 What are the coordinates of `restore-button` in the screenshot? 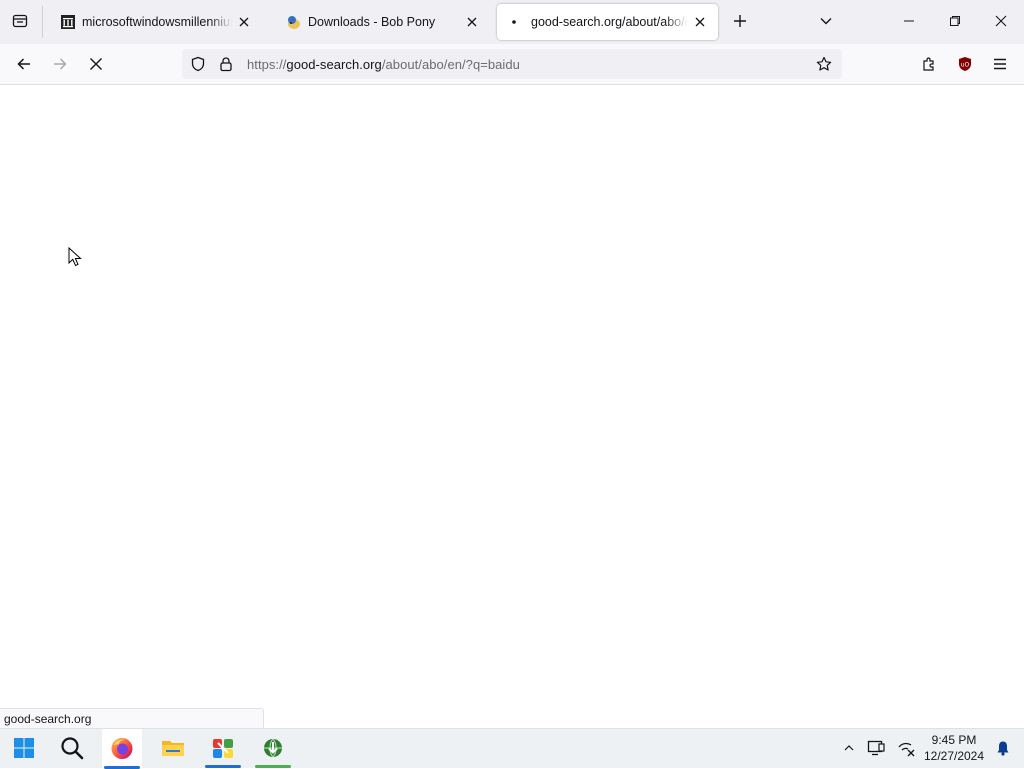 It's located at (955, 22).